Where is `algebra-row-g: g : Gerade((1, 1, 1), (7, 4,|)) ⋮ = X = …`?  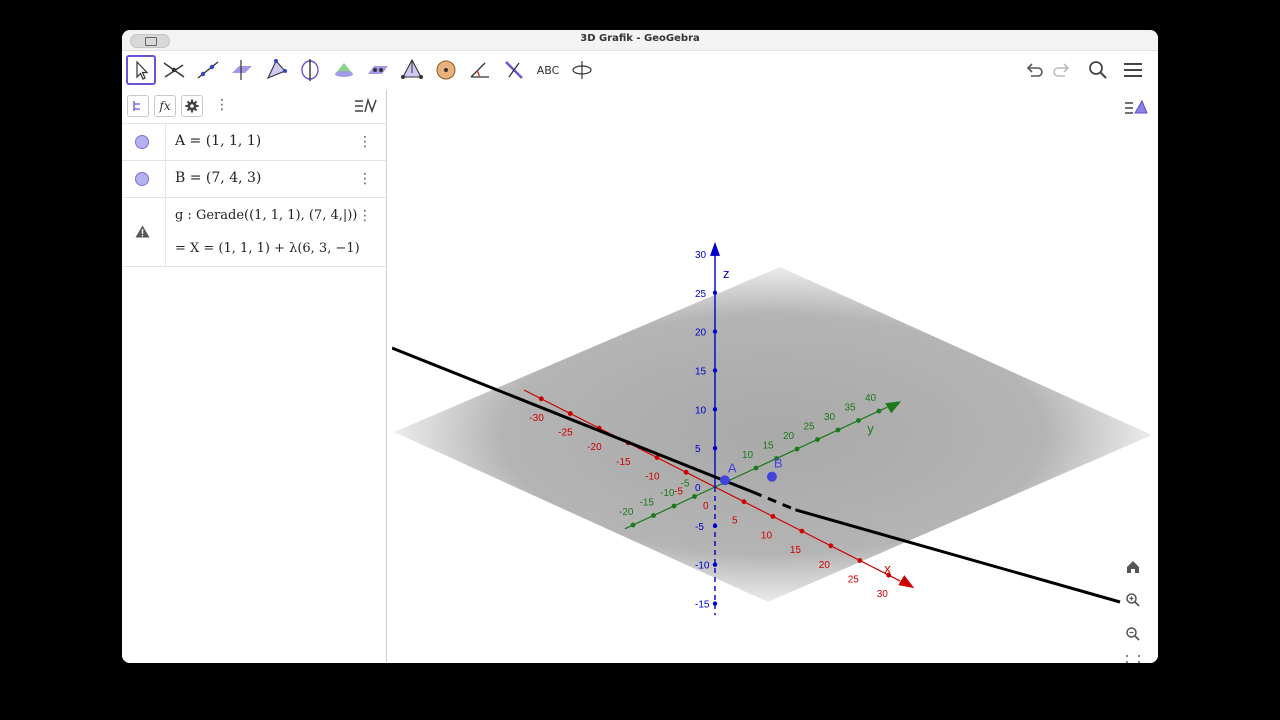 algebra-row-g: g : Gerade((1, 1, 1), (7, 4,|)) ⋮ = X = … is located at coordinates (254, 232).